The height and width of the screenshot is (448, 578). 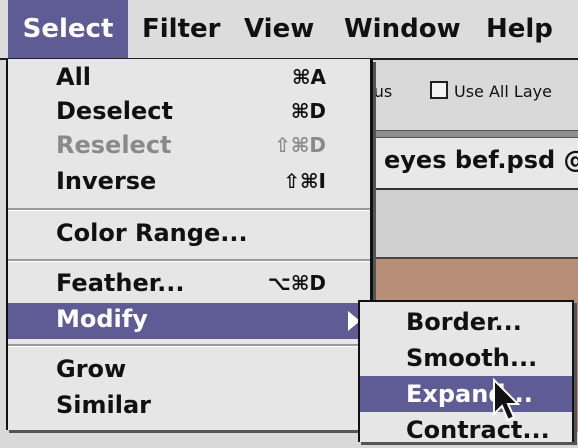 What do you see at coordinates (474, 223) in the screenshot?
I see `document-canvas-border` at bounding box center [474, 223].